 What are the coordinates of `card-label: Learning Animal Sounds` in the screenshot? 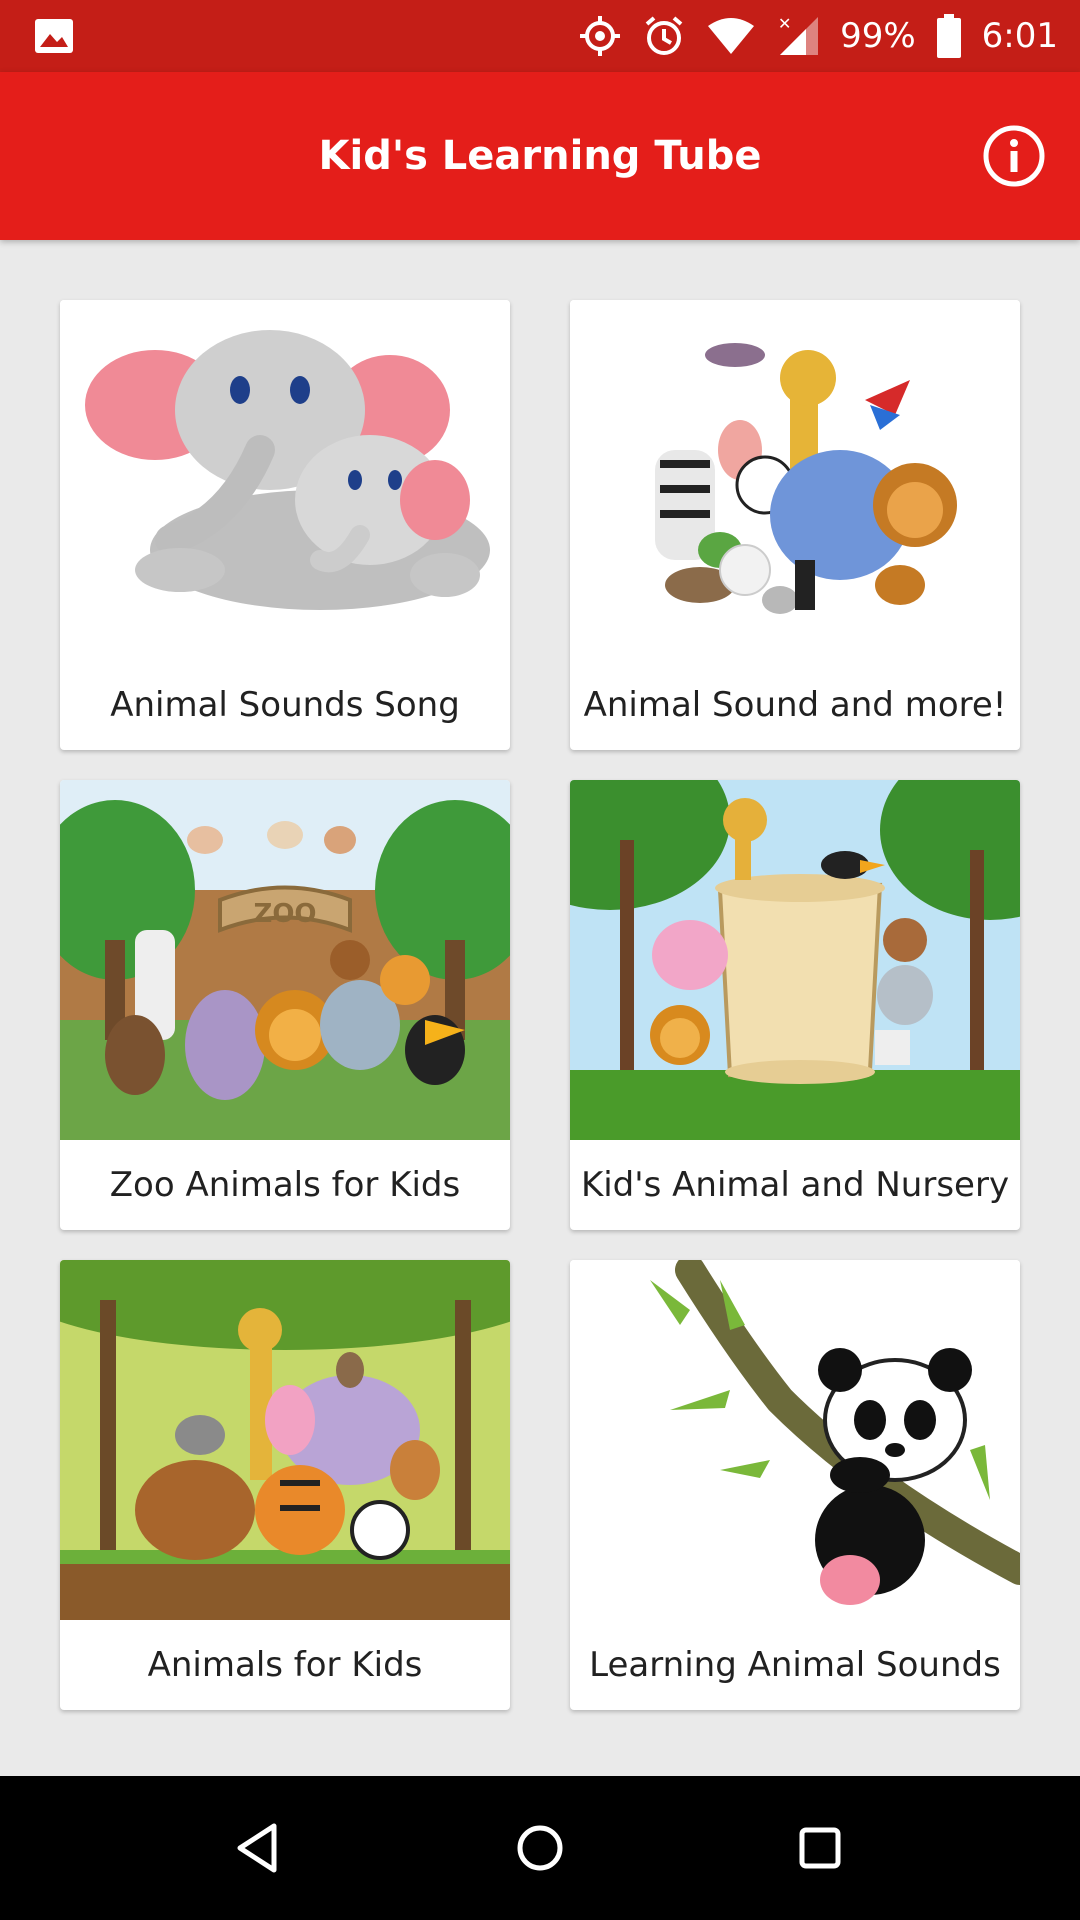 It's located at (795, 1665).